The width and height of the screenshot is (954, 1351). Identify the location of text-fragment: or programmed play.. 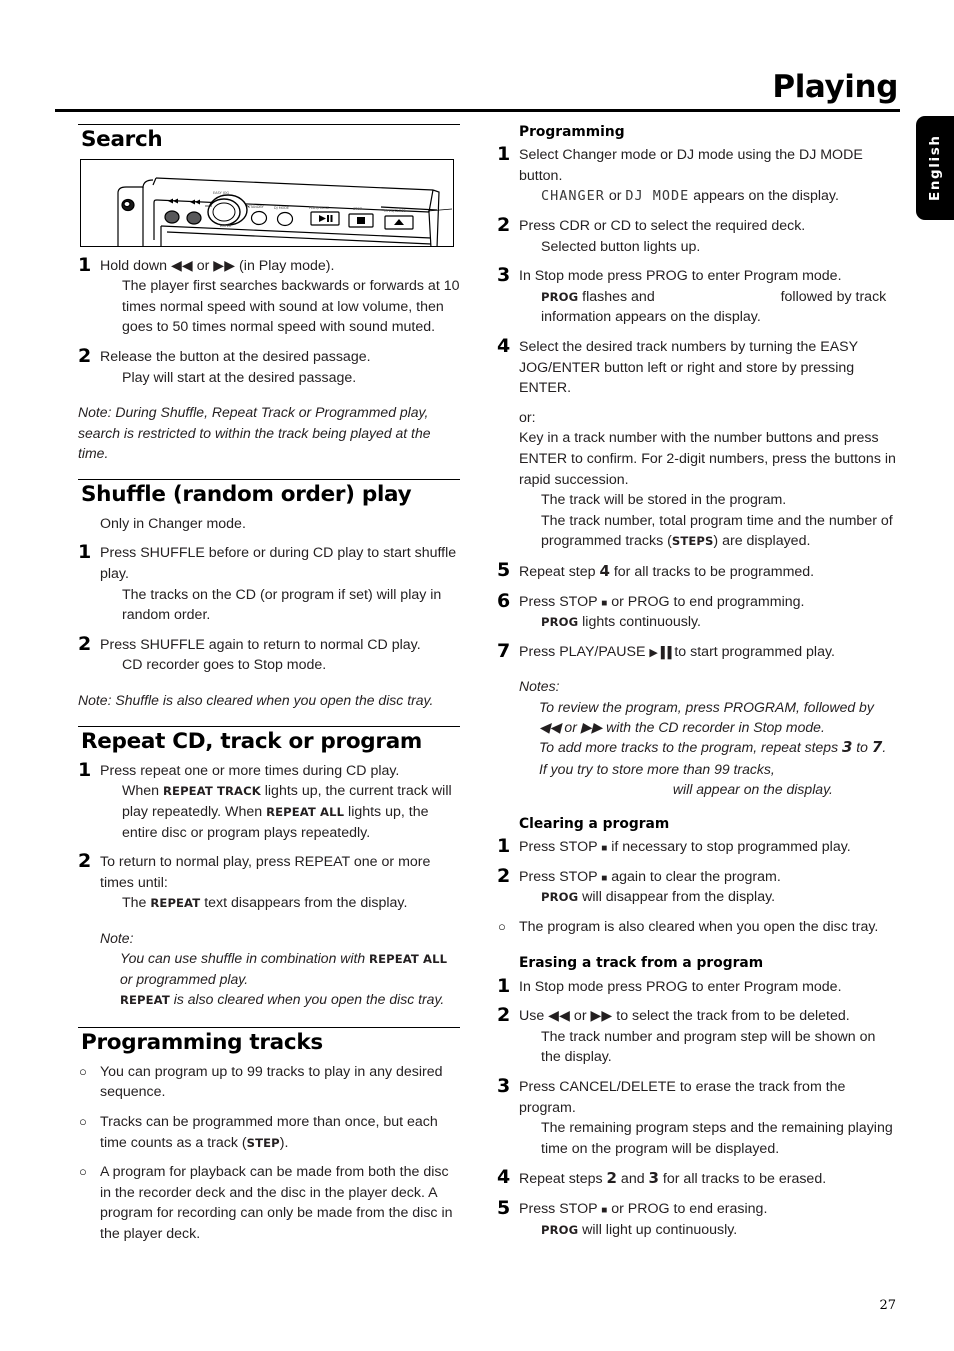
(184, 978).